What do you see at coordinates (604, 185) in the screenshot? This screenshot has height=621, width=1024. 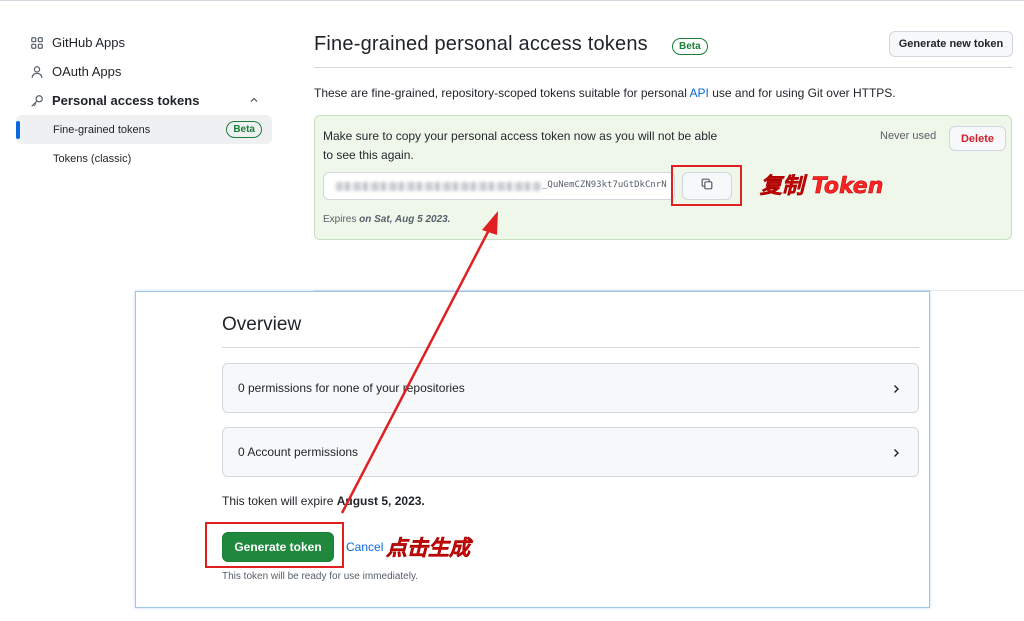 I see `token-visible-suffix: _QuNemCZN93kt7uGtDkCnrN` at bounding box center [604, 185].